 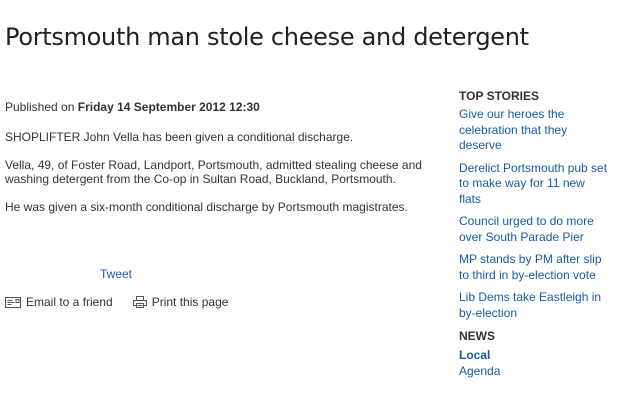 I want to click on list-item: Local, so click(x=539, y=355).